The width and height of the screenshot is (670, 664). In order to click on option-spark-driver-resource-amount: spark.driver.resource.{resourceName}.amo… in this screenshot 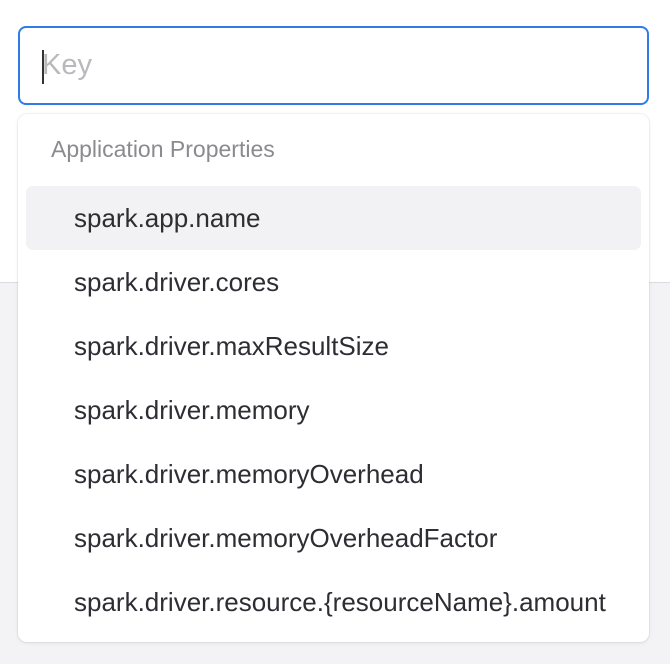, I will do `click(333, 602)`.